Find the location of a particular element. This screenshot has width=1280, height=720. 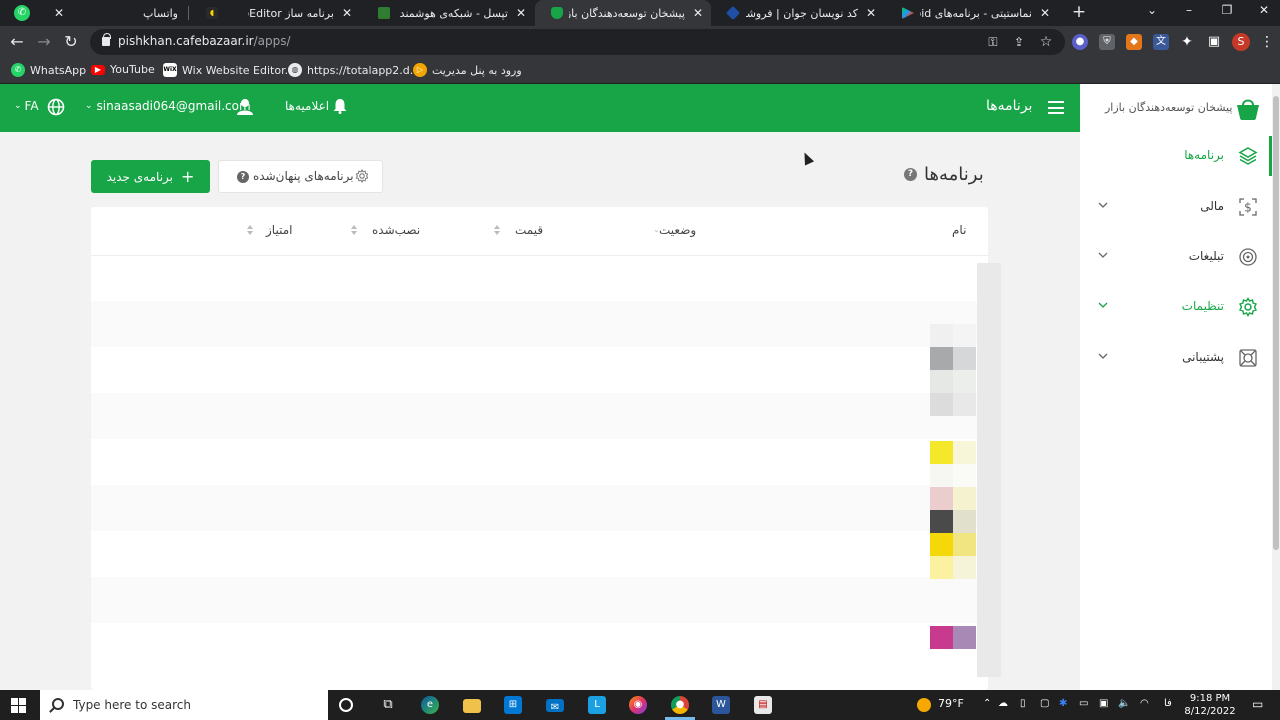

sidebar-item-apps: برنامه‌ها is located at coordinates (1176, 156).